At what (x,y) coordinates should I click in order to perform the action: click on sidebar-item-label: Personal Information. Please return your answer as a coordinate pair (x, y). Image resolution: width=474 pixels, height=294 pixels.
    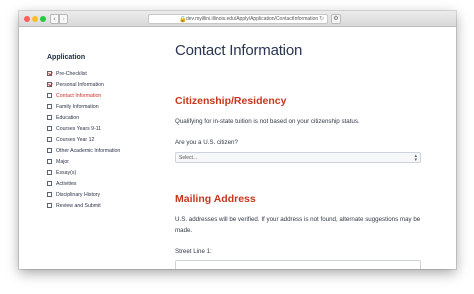
    Looking at the image, I should click on (80, 84).